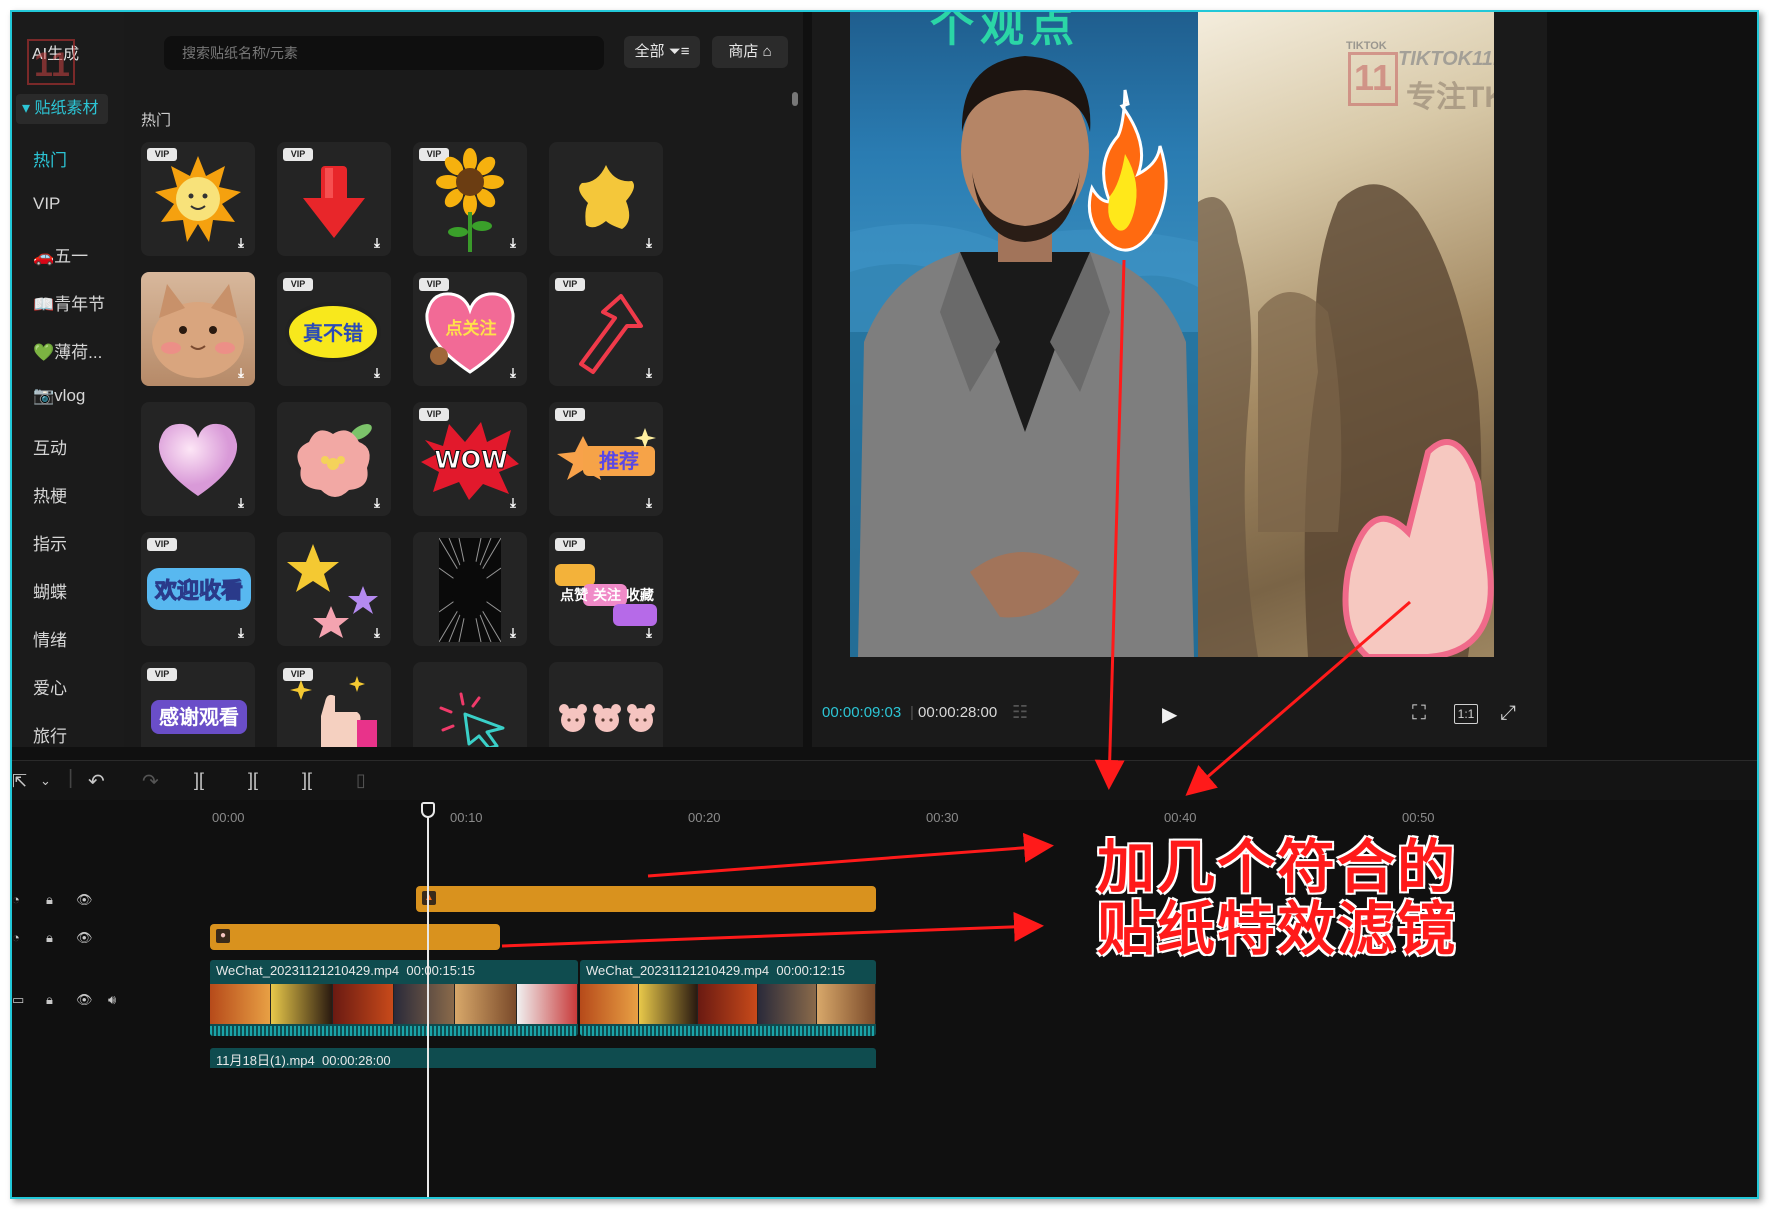  Describe the element at coordinates (345, 970) in the screenshot. I see `video-clip-label: WeChat_20231121210429.mp4 00:00:15:15` at that location.